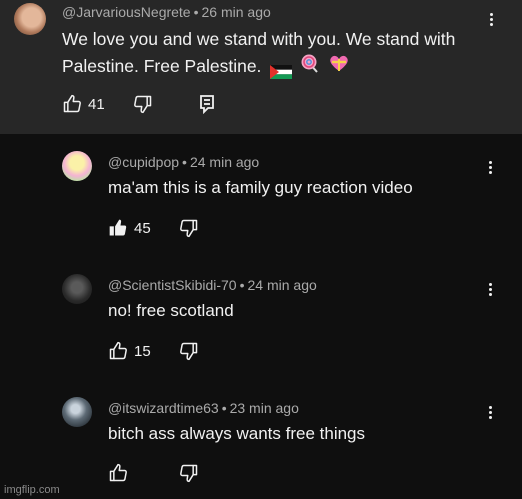 This screenshot has width=522, height=499. Describe the element at coordinates (168, 230) in the screenshot. I see `comment-actions: 45` at that location.